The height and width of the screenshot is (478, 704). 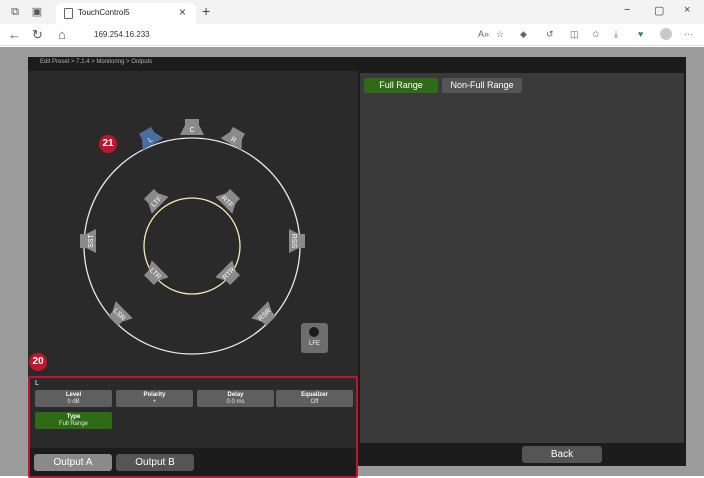 I want to click on profile-icon, so click(x=666, y=34).